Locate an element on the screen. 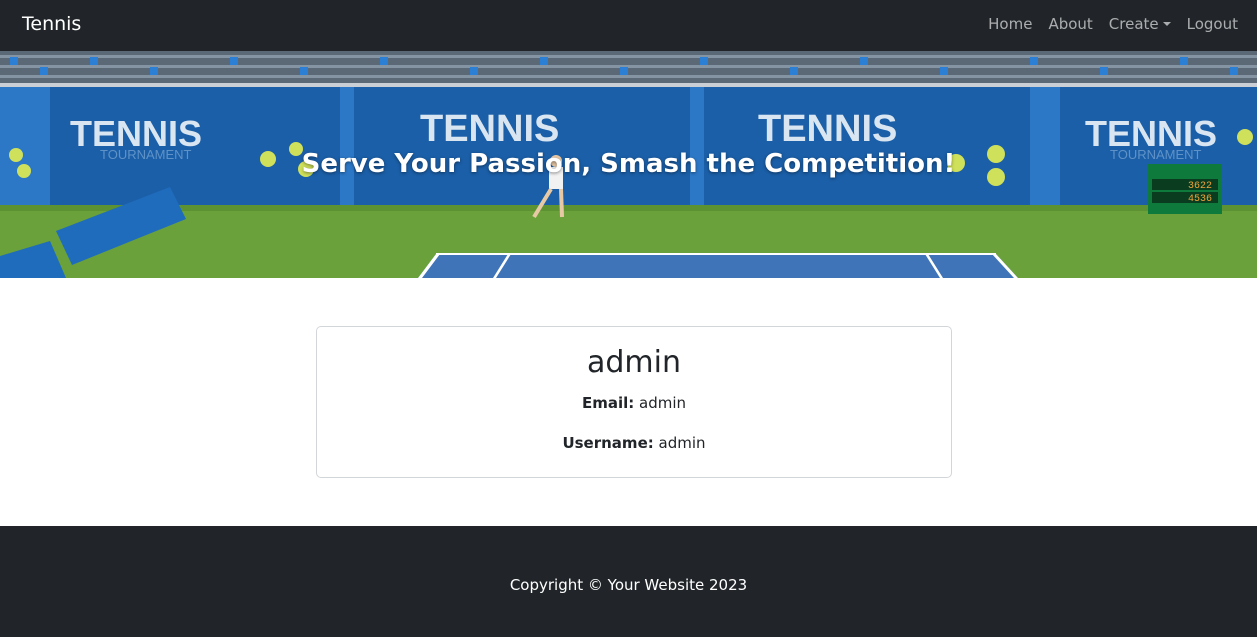 The width and height of the screenshot is (1257, 637). nav-create-label: Create is located at coordinates (1133, 24).